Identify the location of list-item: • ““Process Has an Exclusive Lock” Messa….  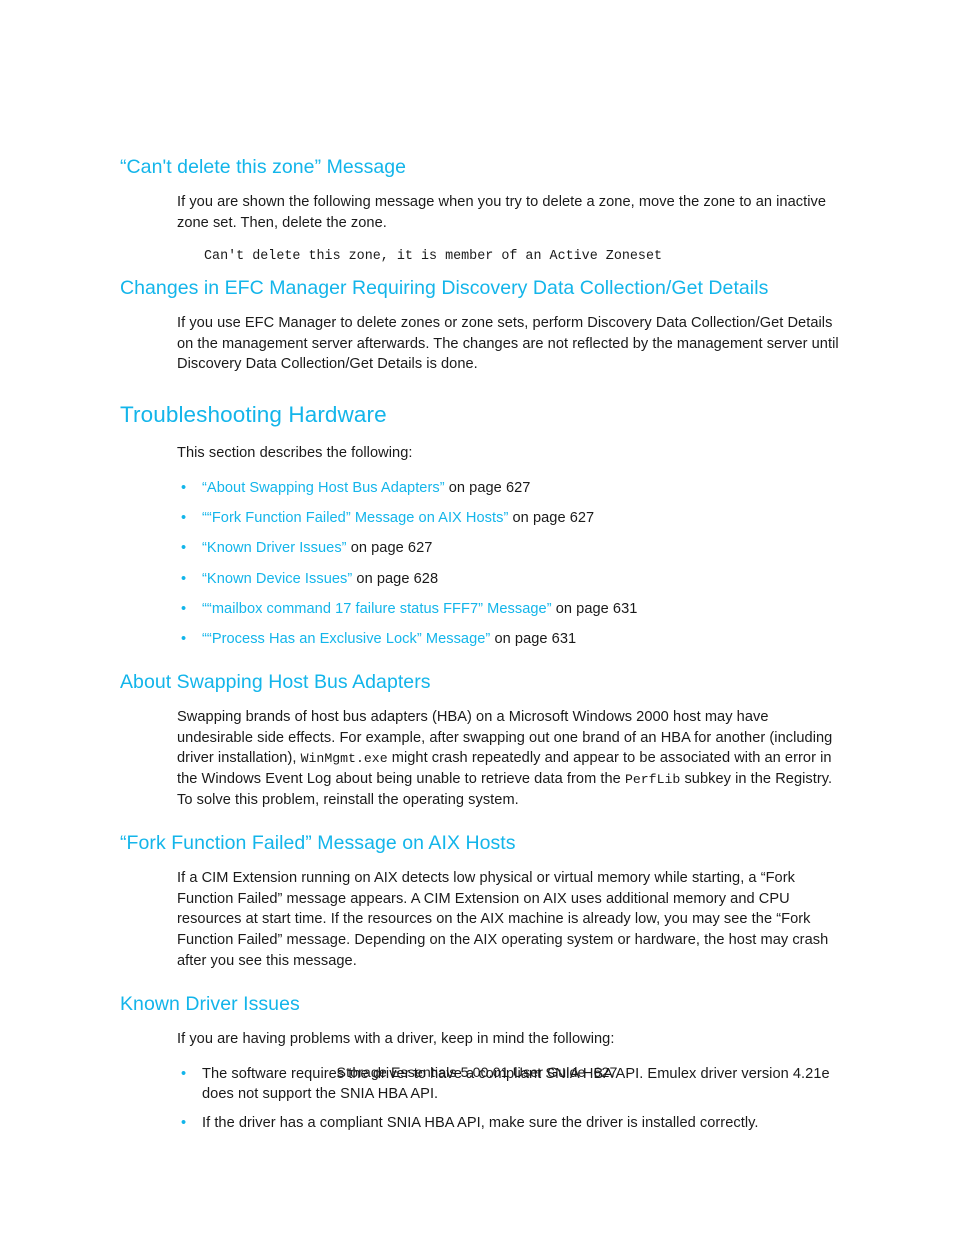
(508, 639).